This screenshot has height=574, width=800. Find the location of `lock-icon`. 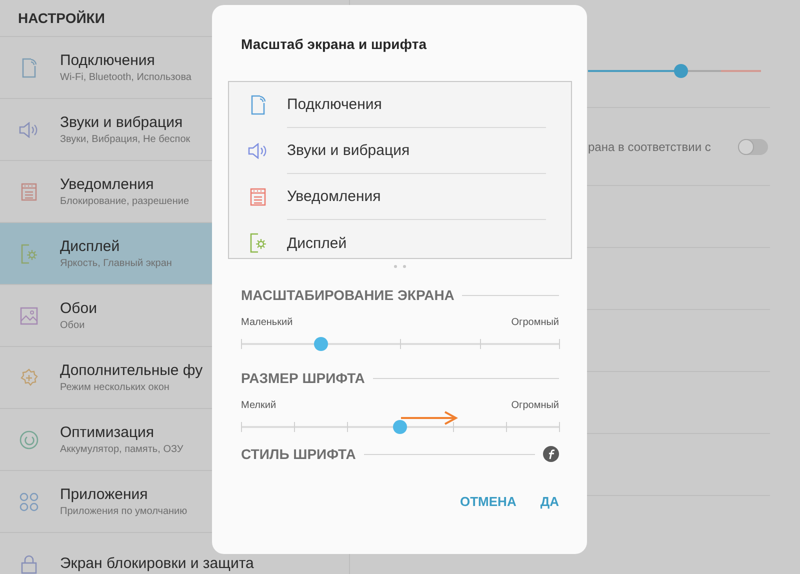

lock-icon is located at coordinates (29, 564).